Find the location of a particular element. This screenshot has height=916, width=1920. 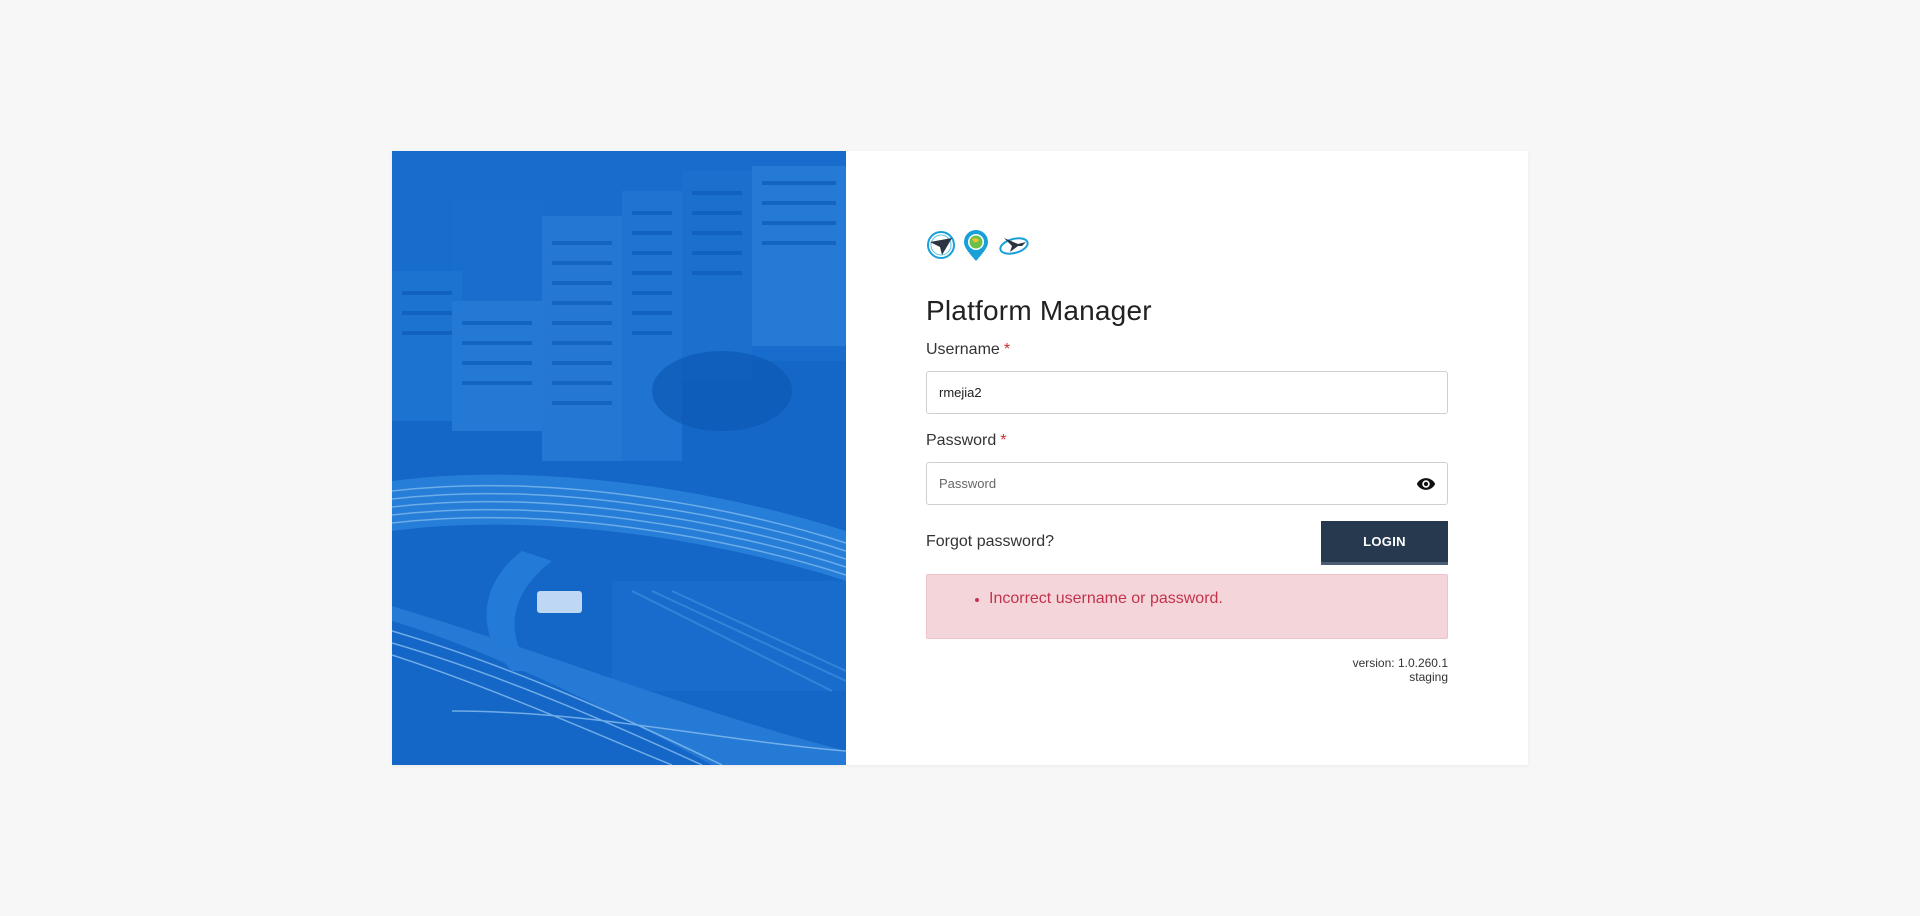

plane-orbit-logo-icon is located at coordinates (1013, 245).